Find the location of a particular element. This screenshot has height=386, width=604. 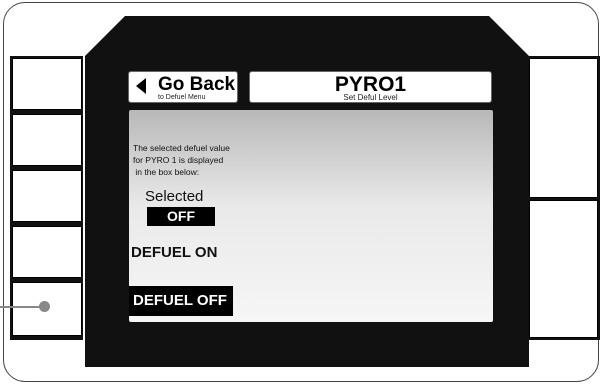

selected-label: Selected is located at coordinates (174, 196).